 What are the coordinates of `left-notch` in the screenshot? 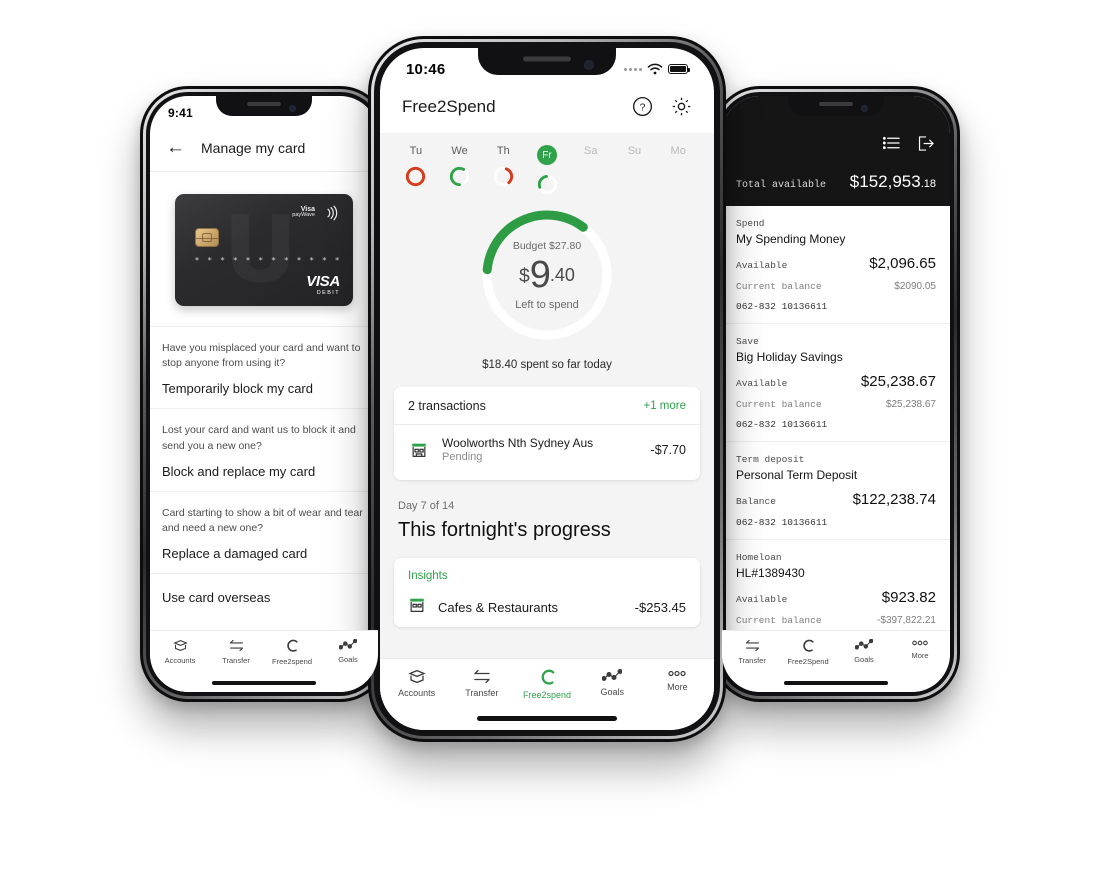 It's located at (264, 106).